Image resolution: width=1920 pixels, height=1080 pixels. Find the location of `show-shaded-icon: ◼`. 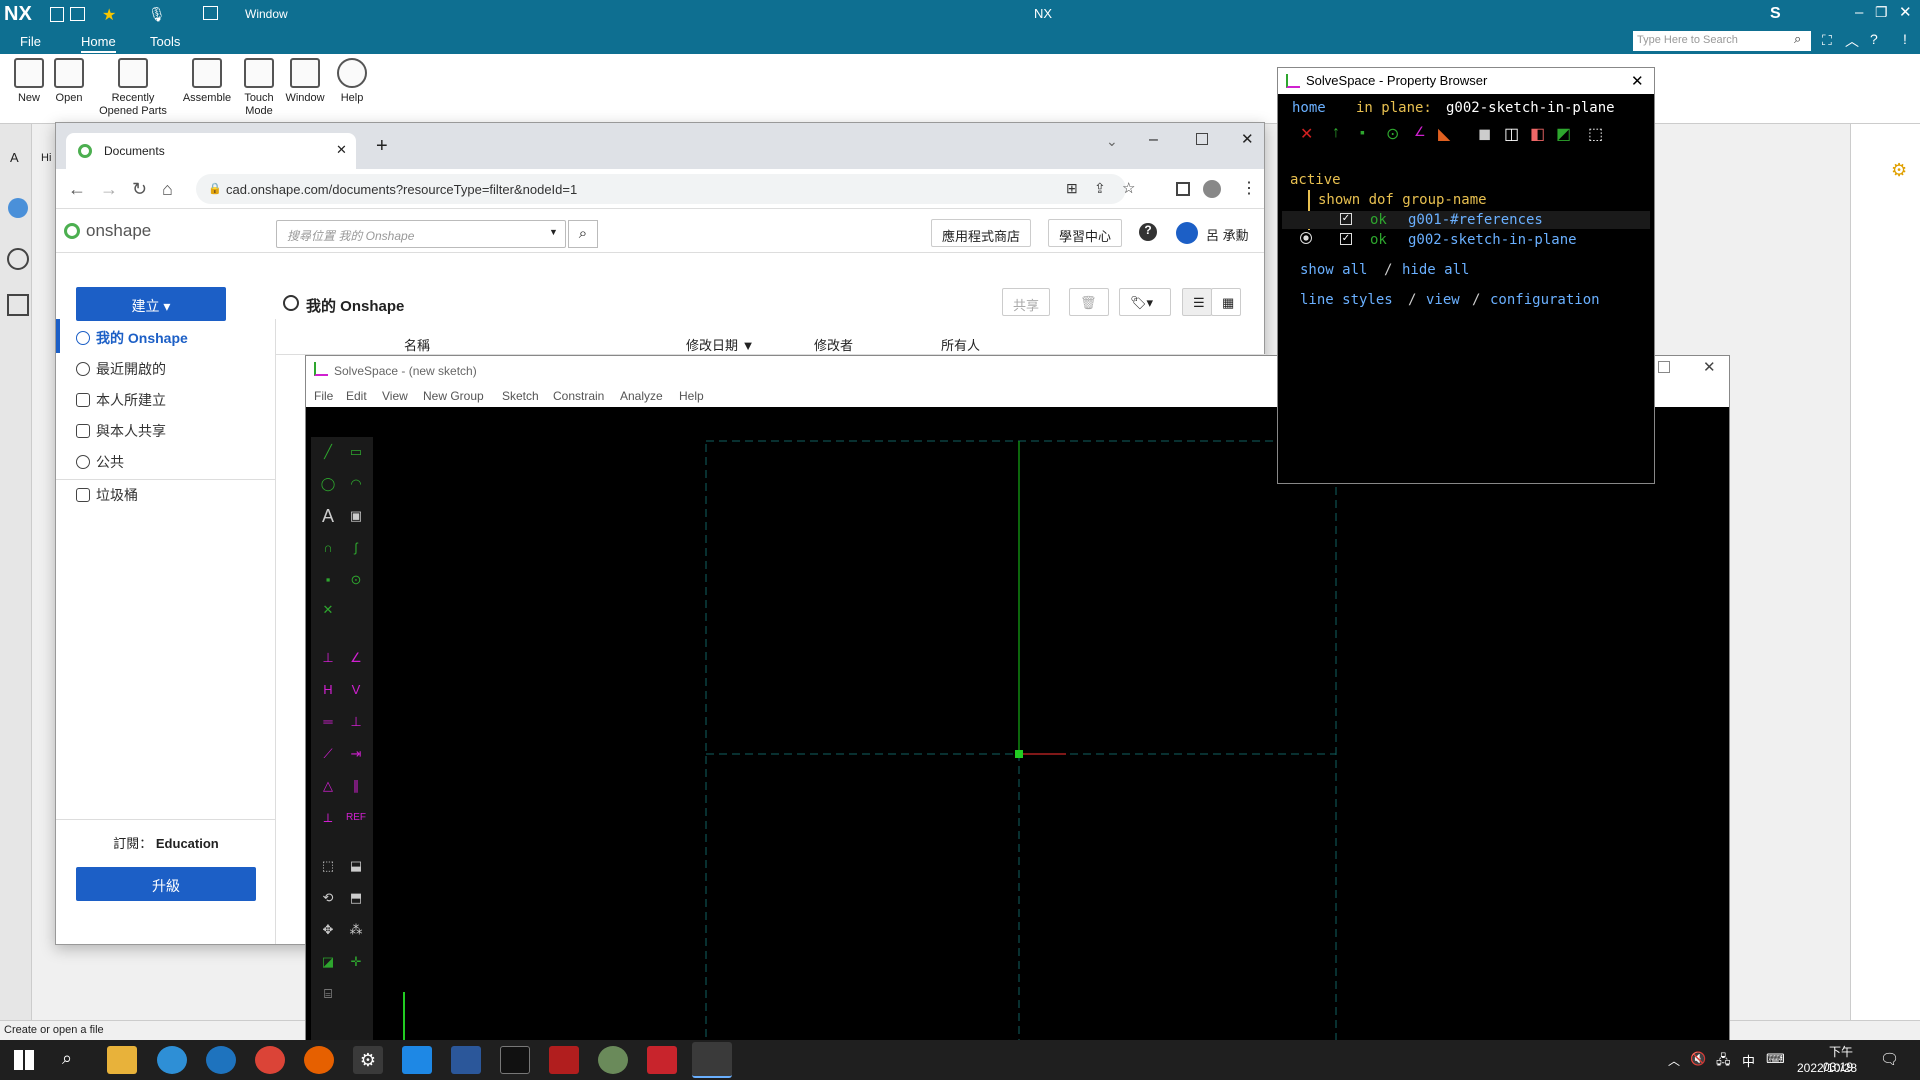

show-shaded-icon: ◼ is located at coordinates (1484, 134).